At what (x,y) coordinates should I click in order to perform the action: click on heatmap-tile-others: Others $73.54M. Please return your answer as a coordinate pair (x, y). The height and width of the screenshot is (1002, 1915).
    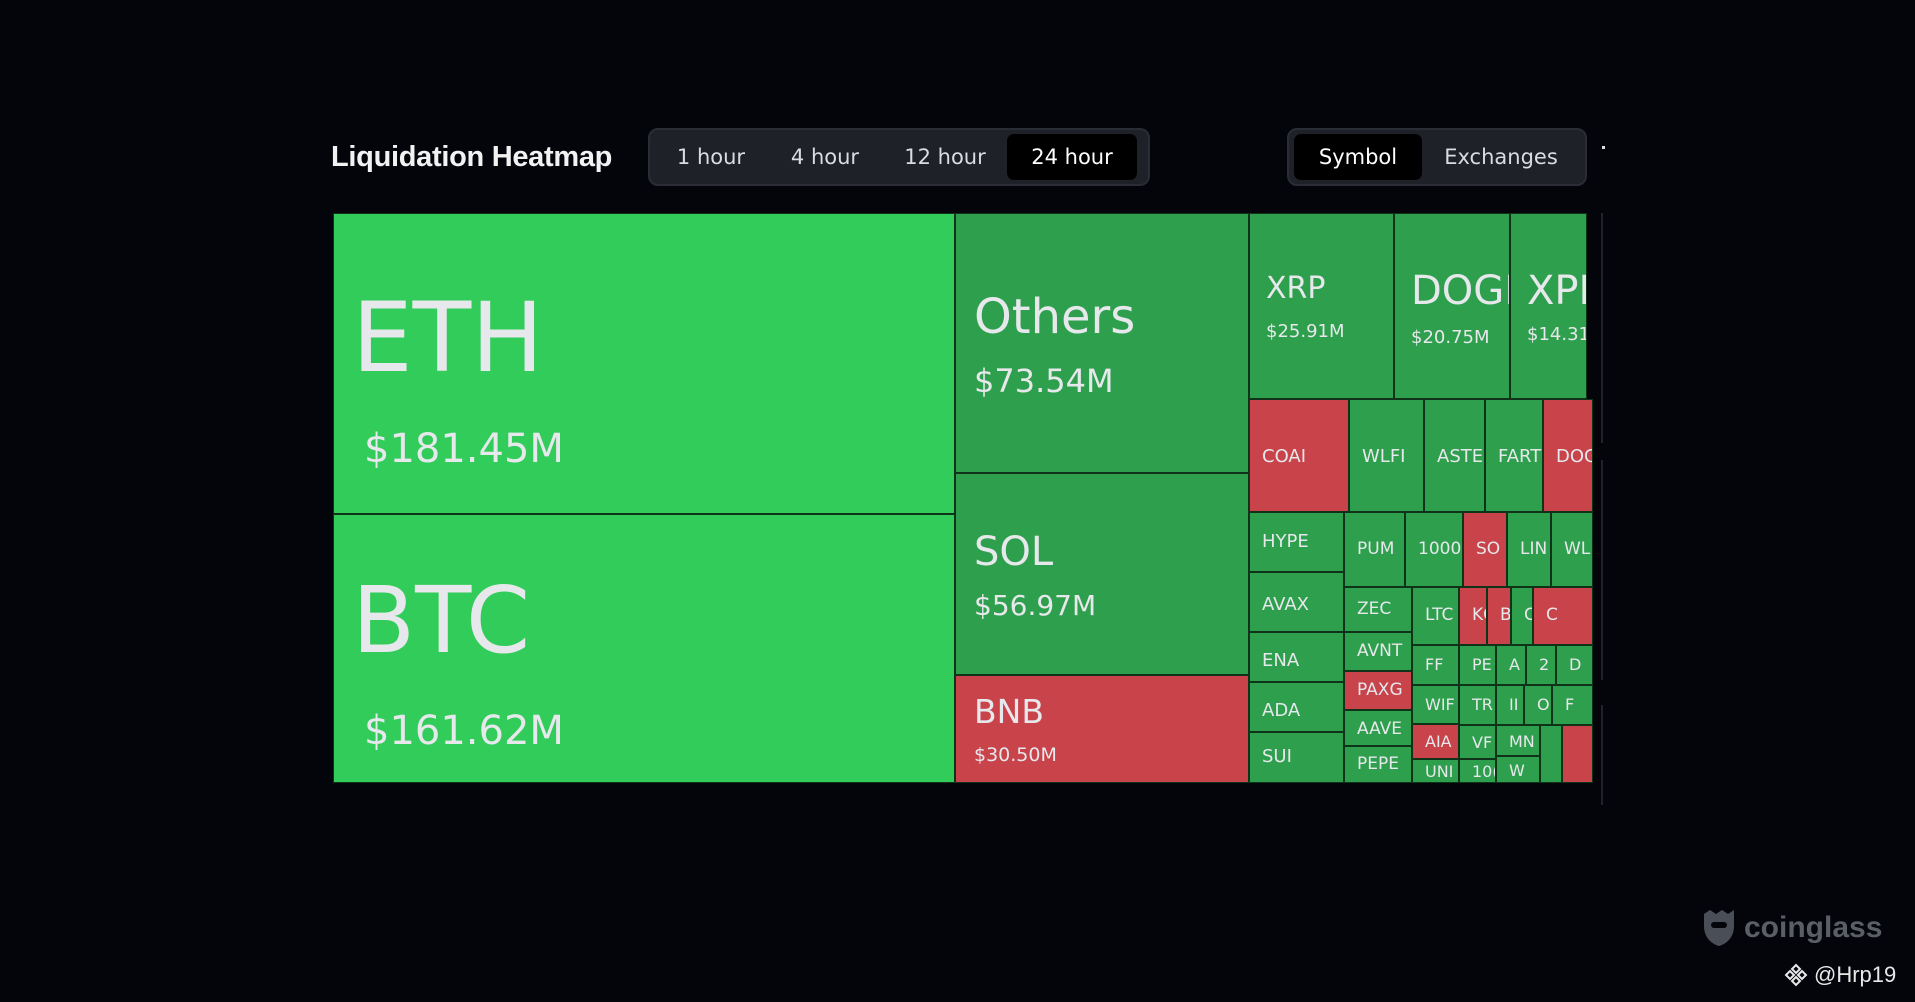
    Looking at the image, I should click on (1102, 343).